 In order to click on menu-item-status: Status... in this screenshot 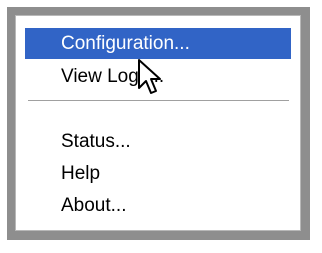, I will do `click(158, 141)`.